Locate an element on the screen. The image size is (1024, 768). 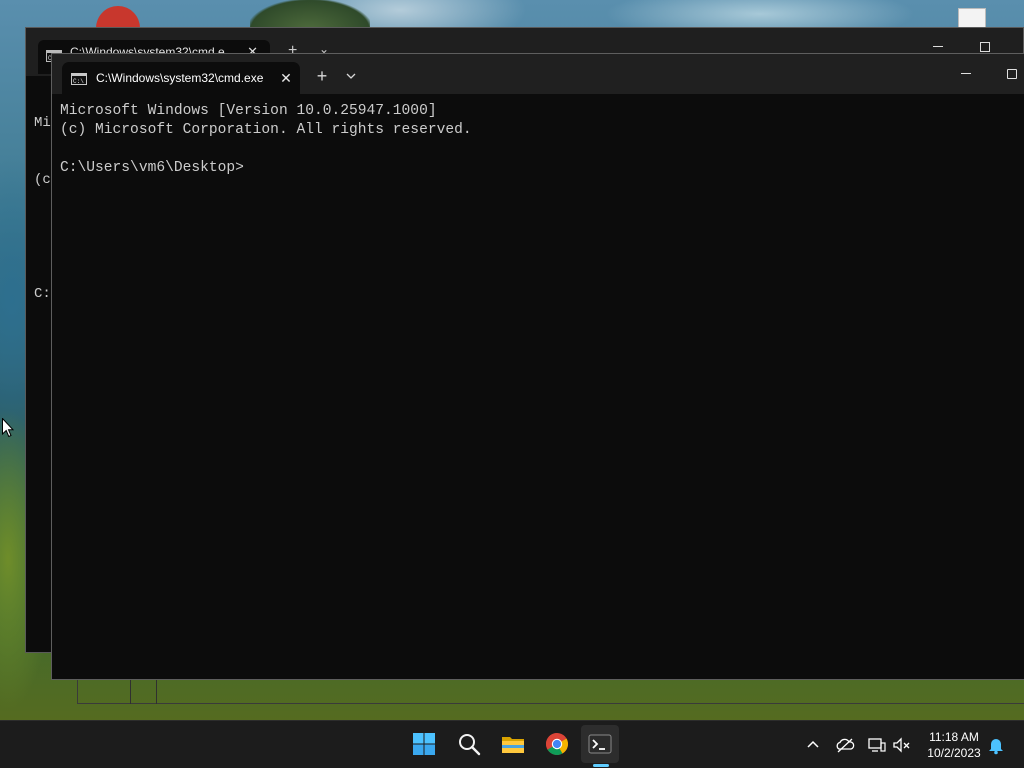
command-prompt: C:\Users\vm6\Desktop> is located at coordinates (542, 168).